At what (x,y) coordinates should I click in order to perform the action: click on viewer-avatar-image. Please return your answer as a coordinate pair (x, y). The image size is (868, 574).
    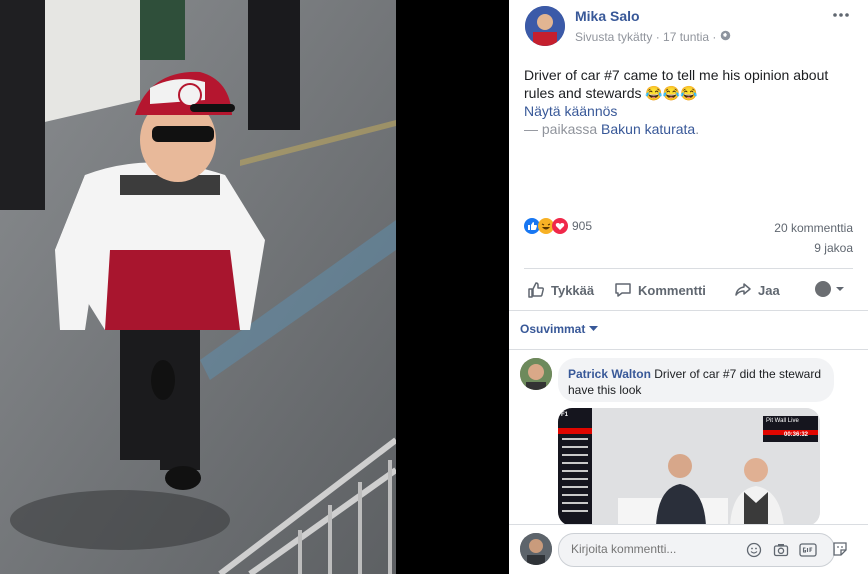
    Looking at the image, I should click on (536, 549).